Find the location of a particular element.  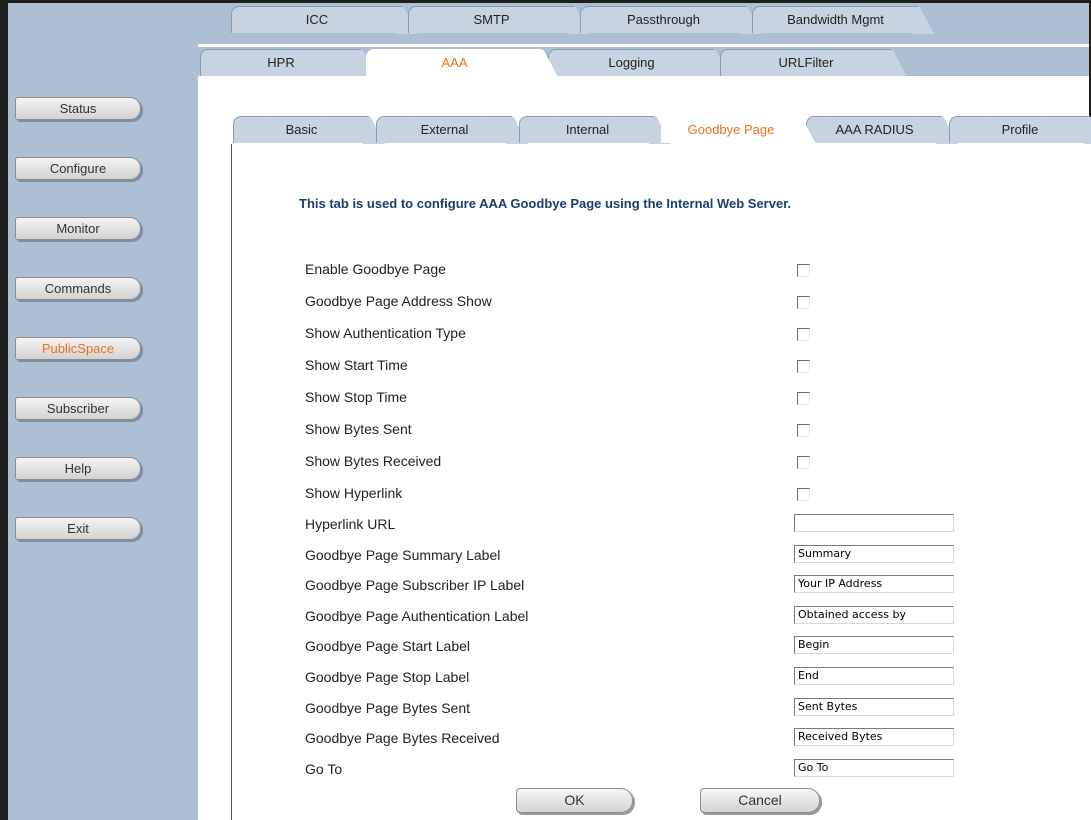

input-subscriber-ip-label: Your IP Address is located at coordinates (874, 584).